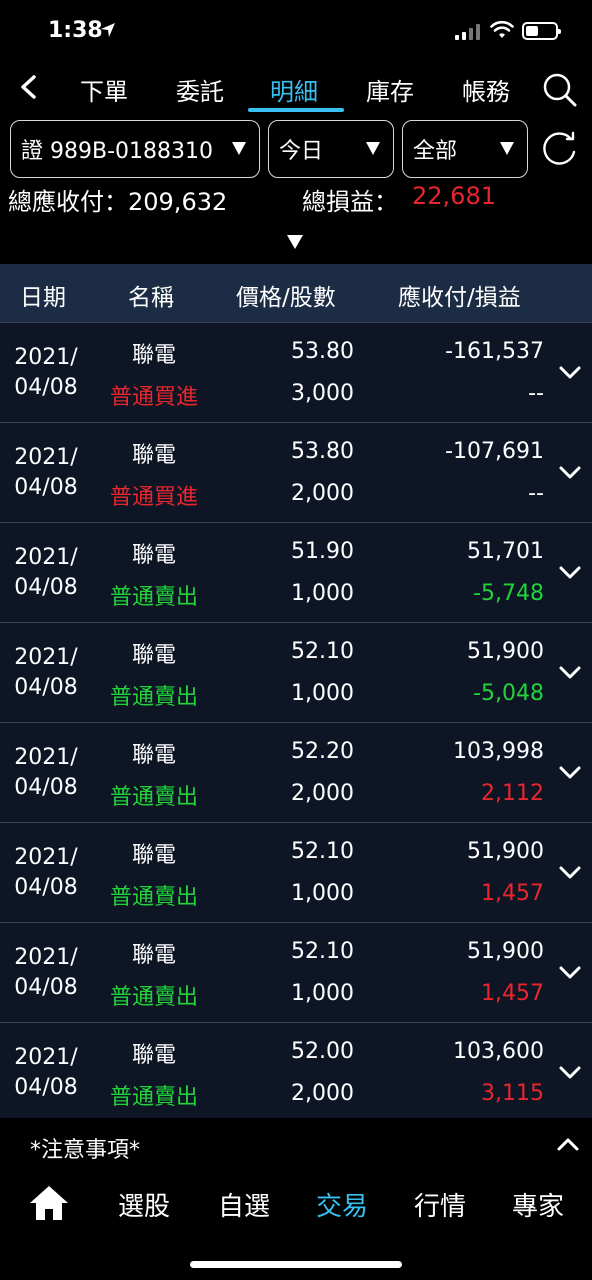 The width and height of the screenshot is (592, 1280). I want to click on table-row: 2021/04/08 聯電 普通賣出 51.90 1,000 51,701 -5,748, so click(296, 572).